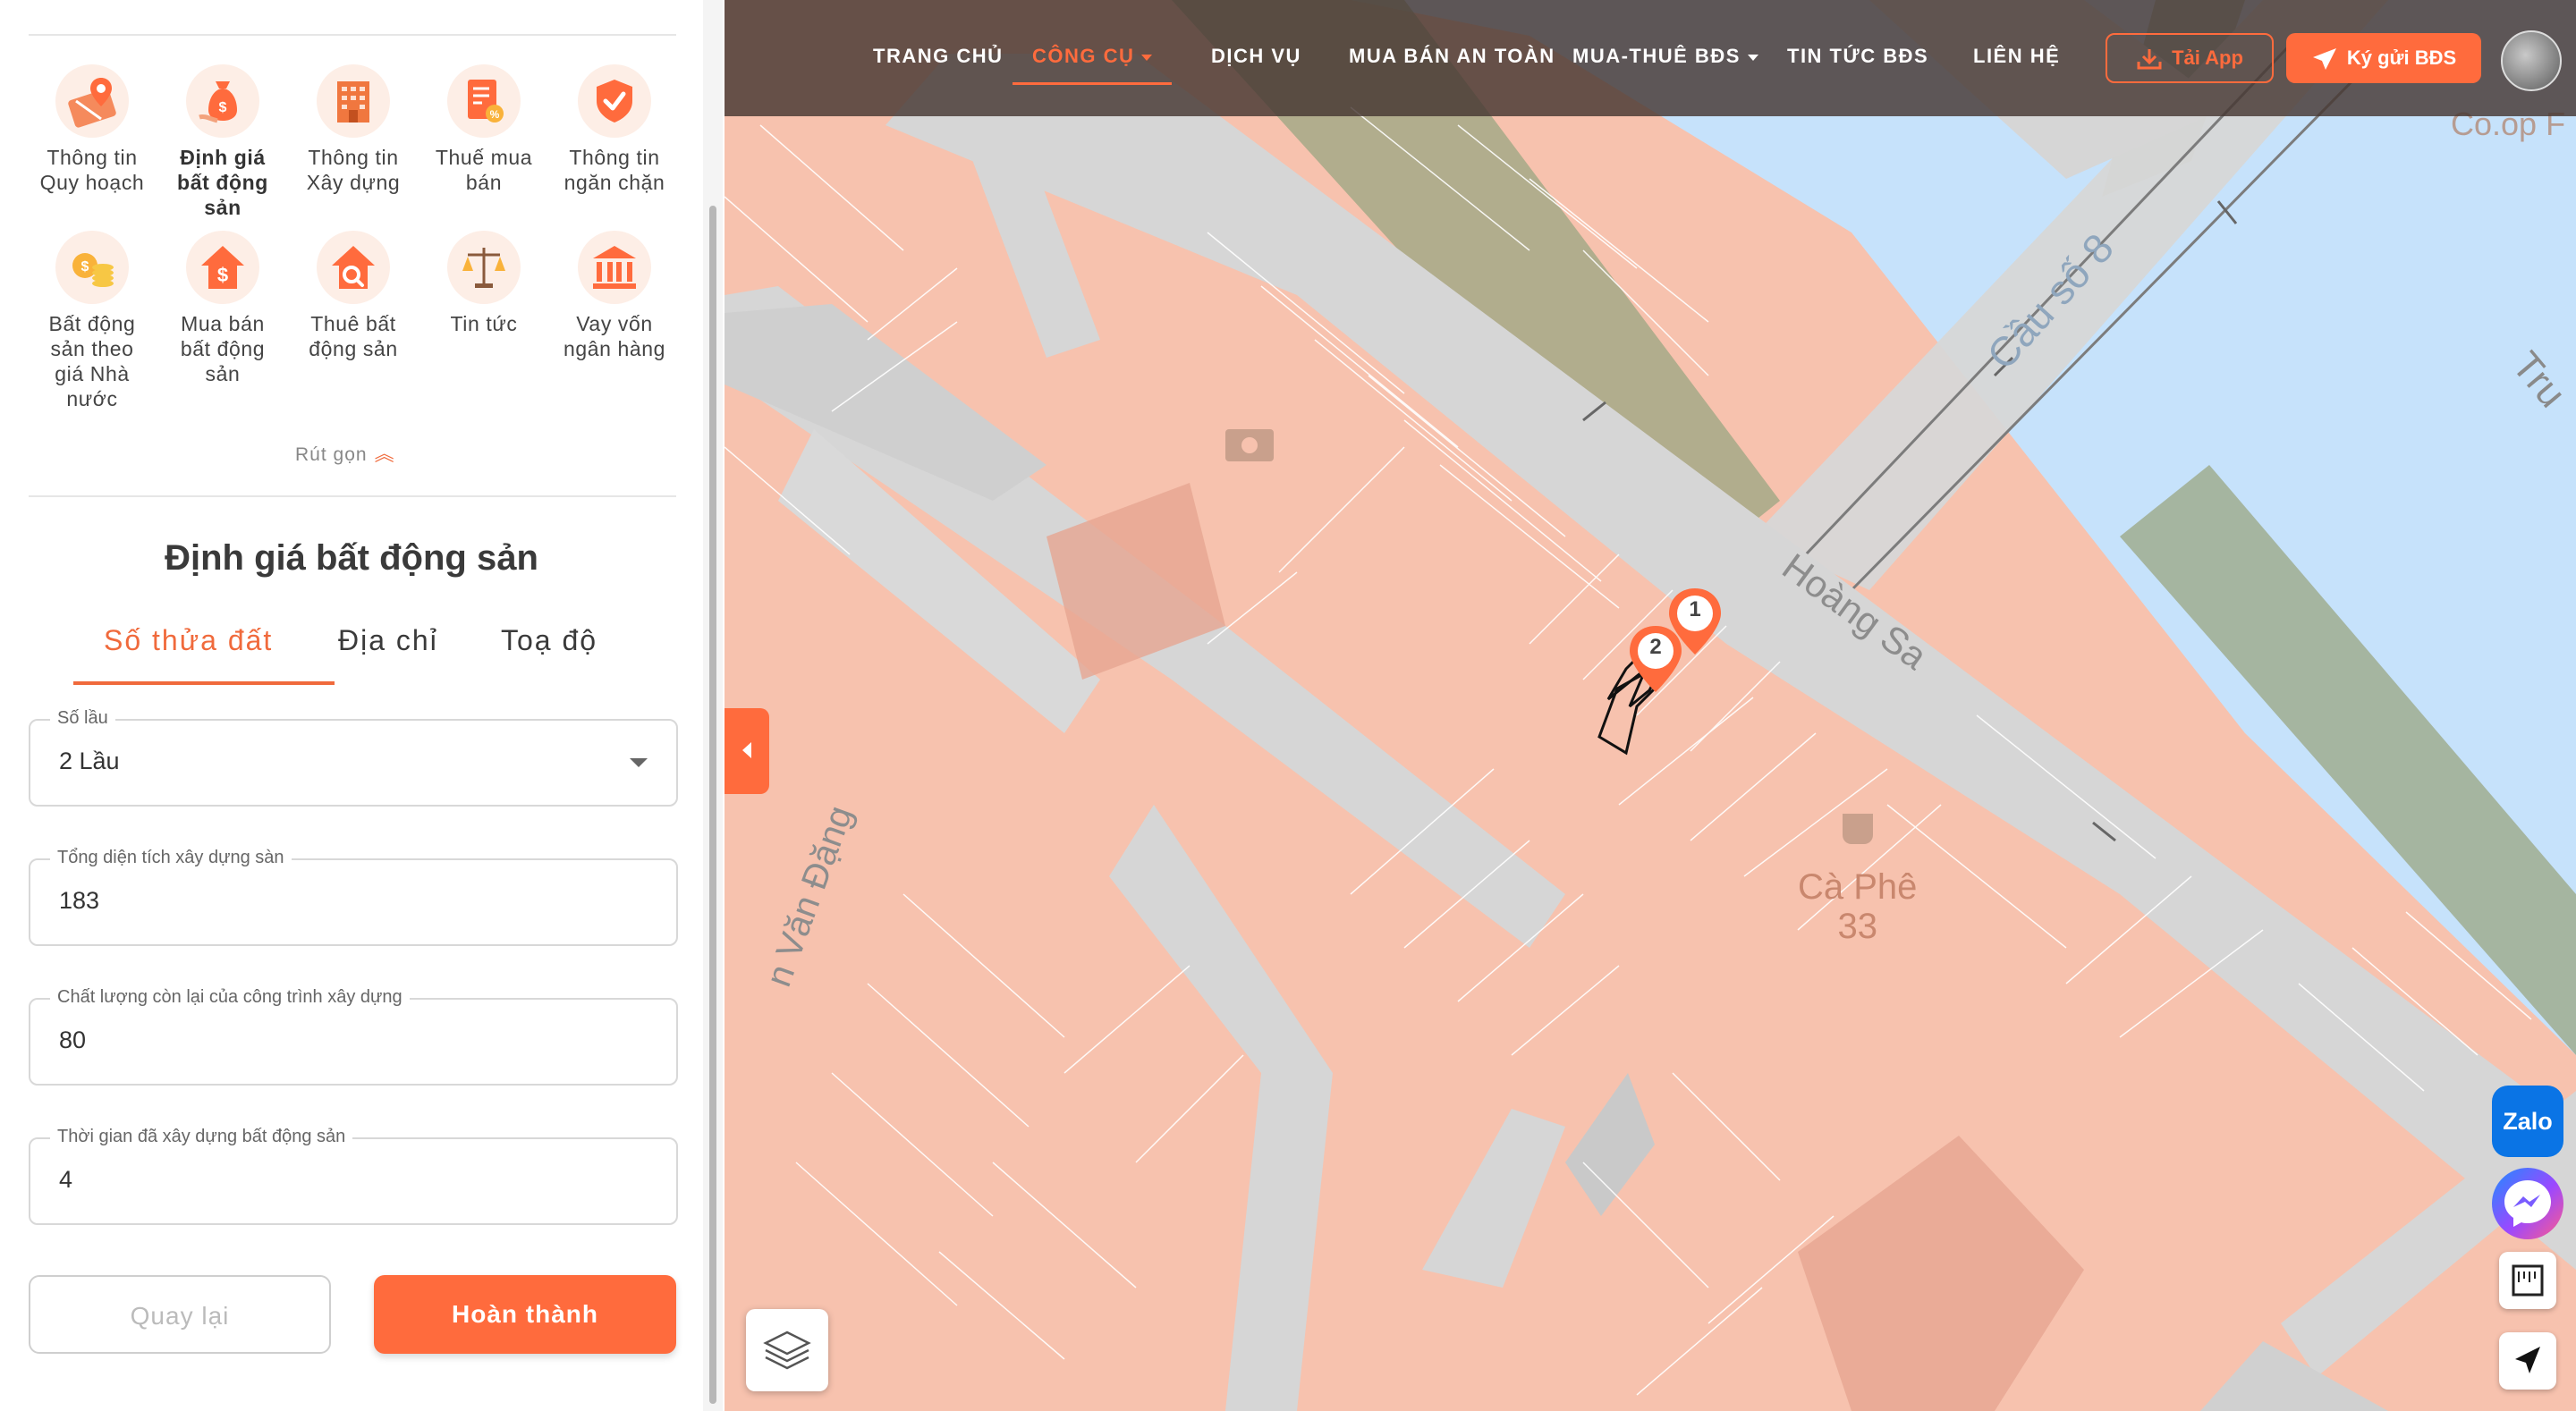  What do you see at coordinates (353, 897) in the screenshot?
I see `total-area-input: Tổng diện tích xây dựng sàn 183` at bounding box center [353, 897].